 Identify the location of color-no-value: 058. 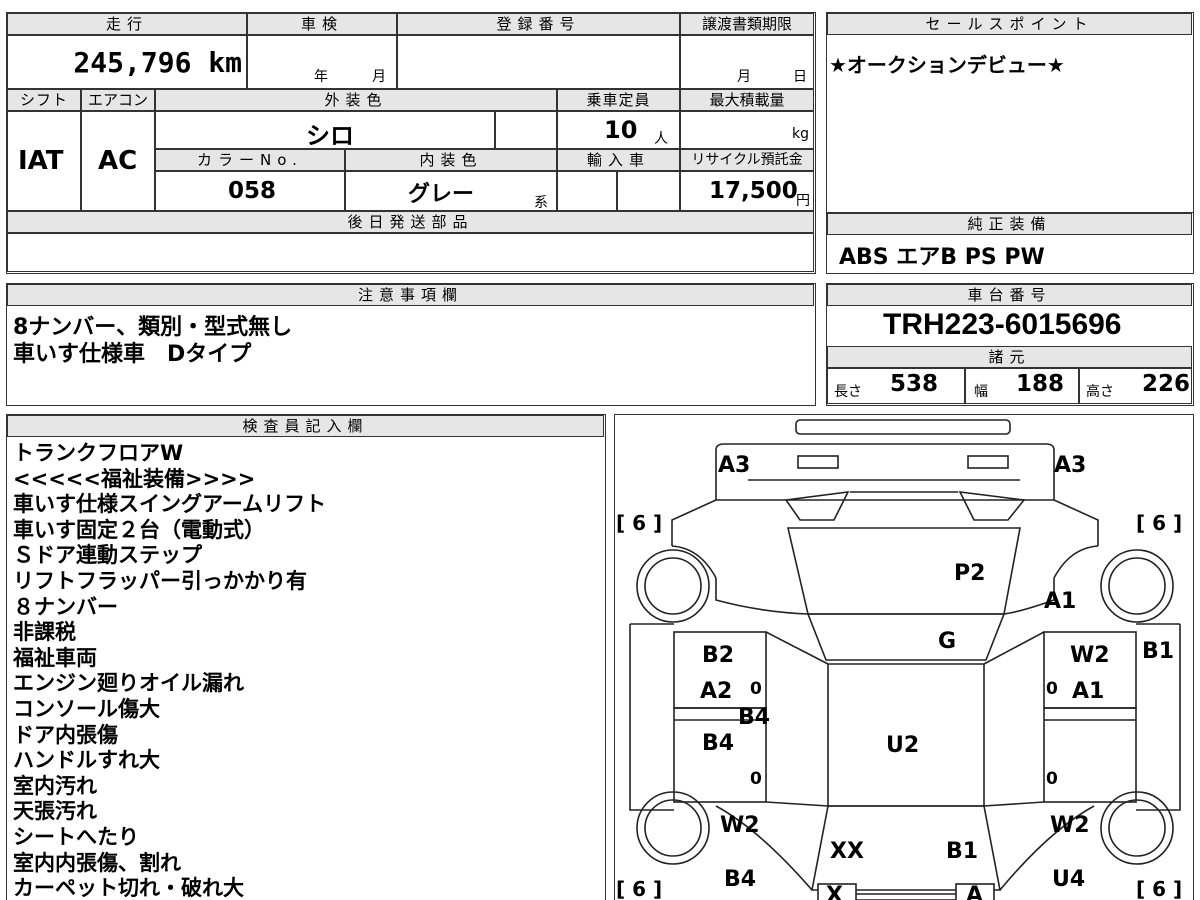
(252, 191).